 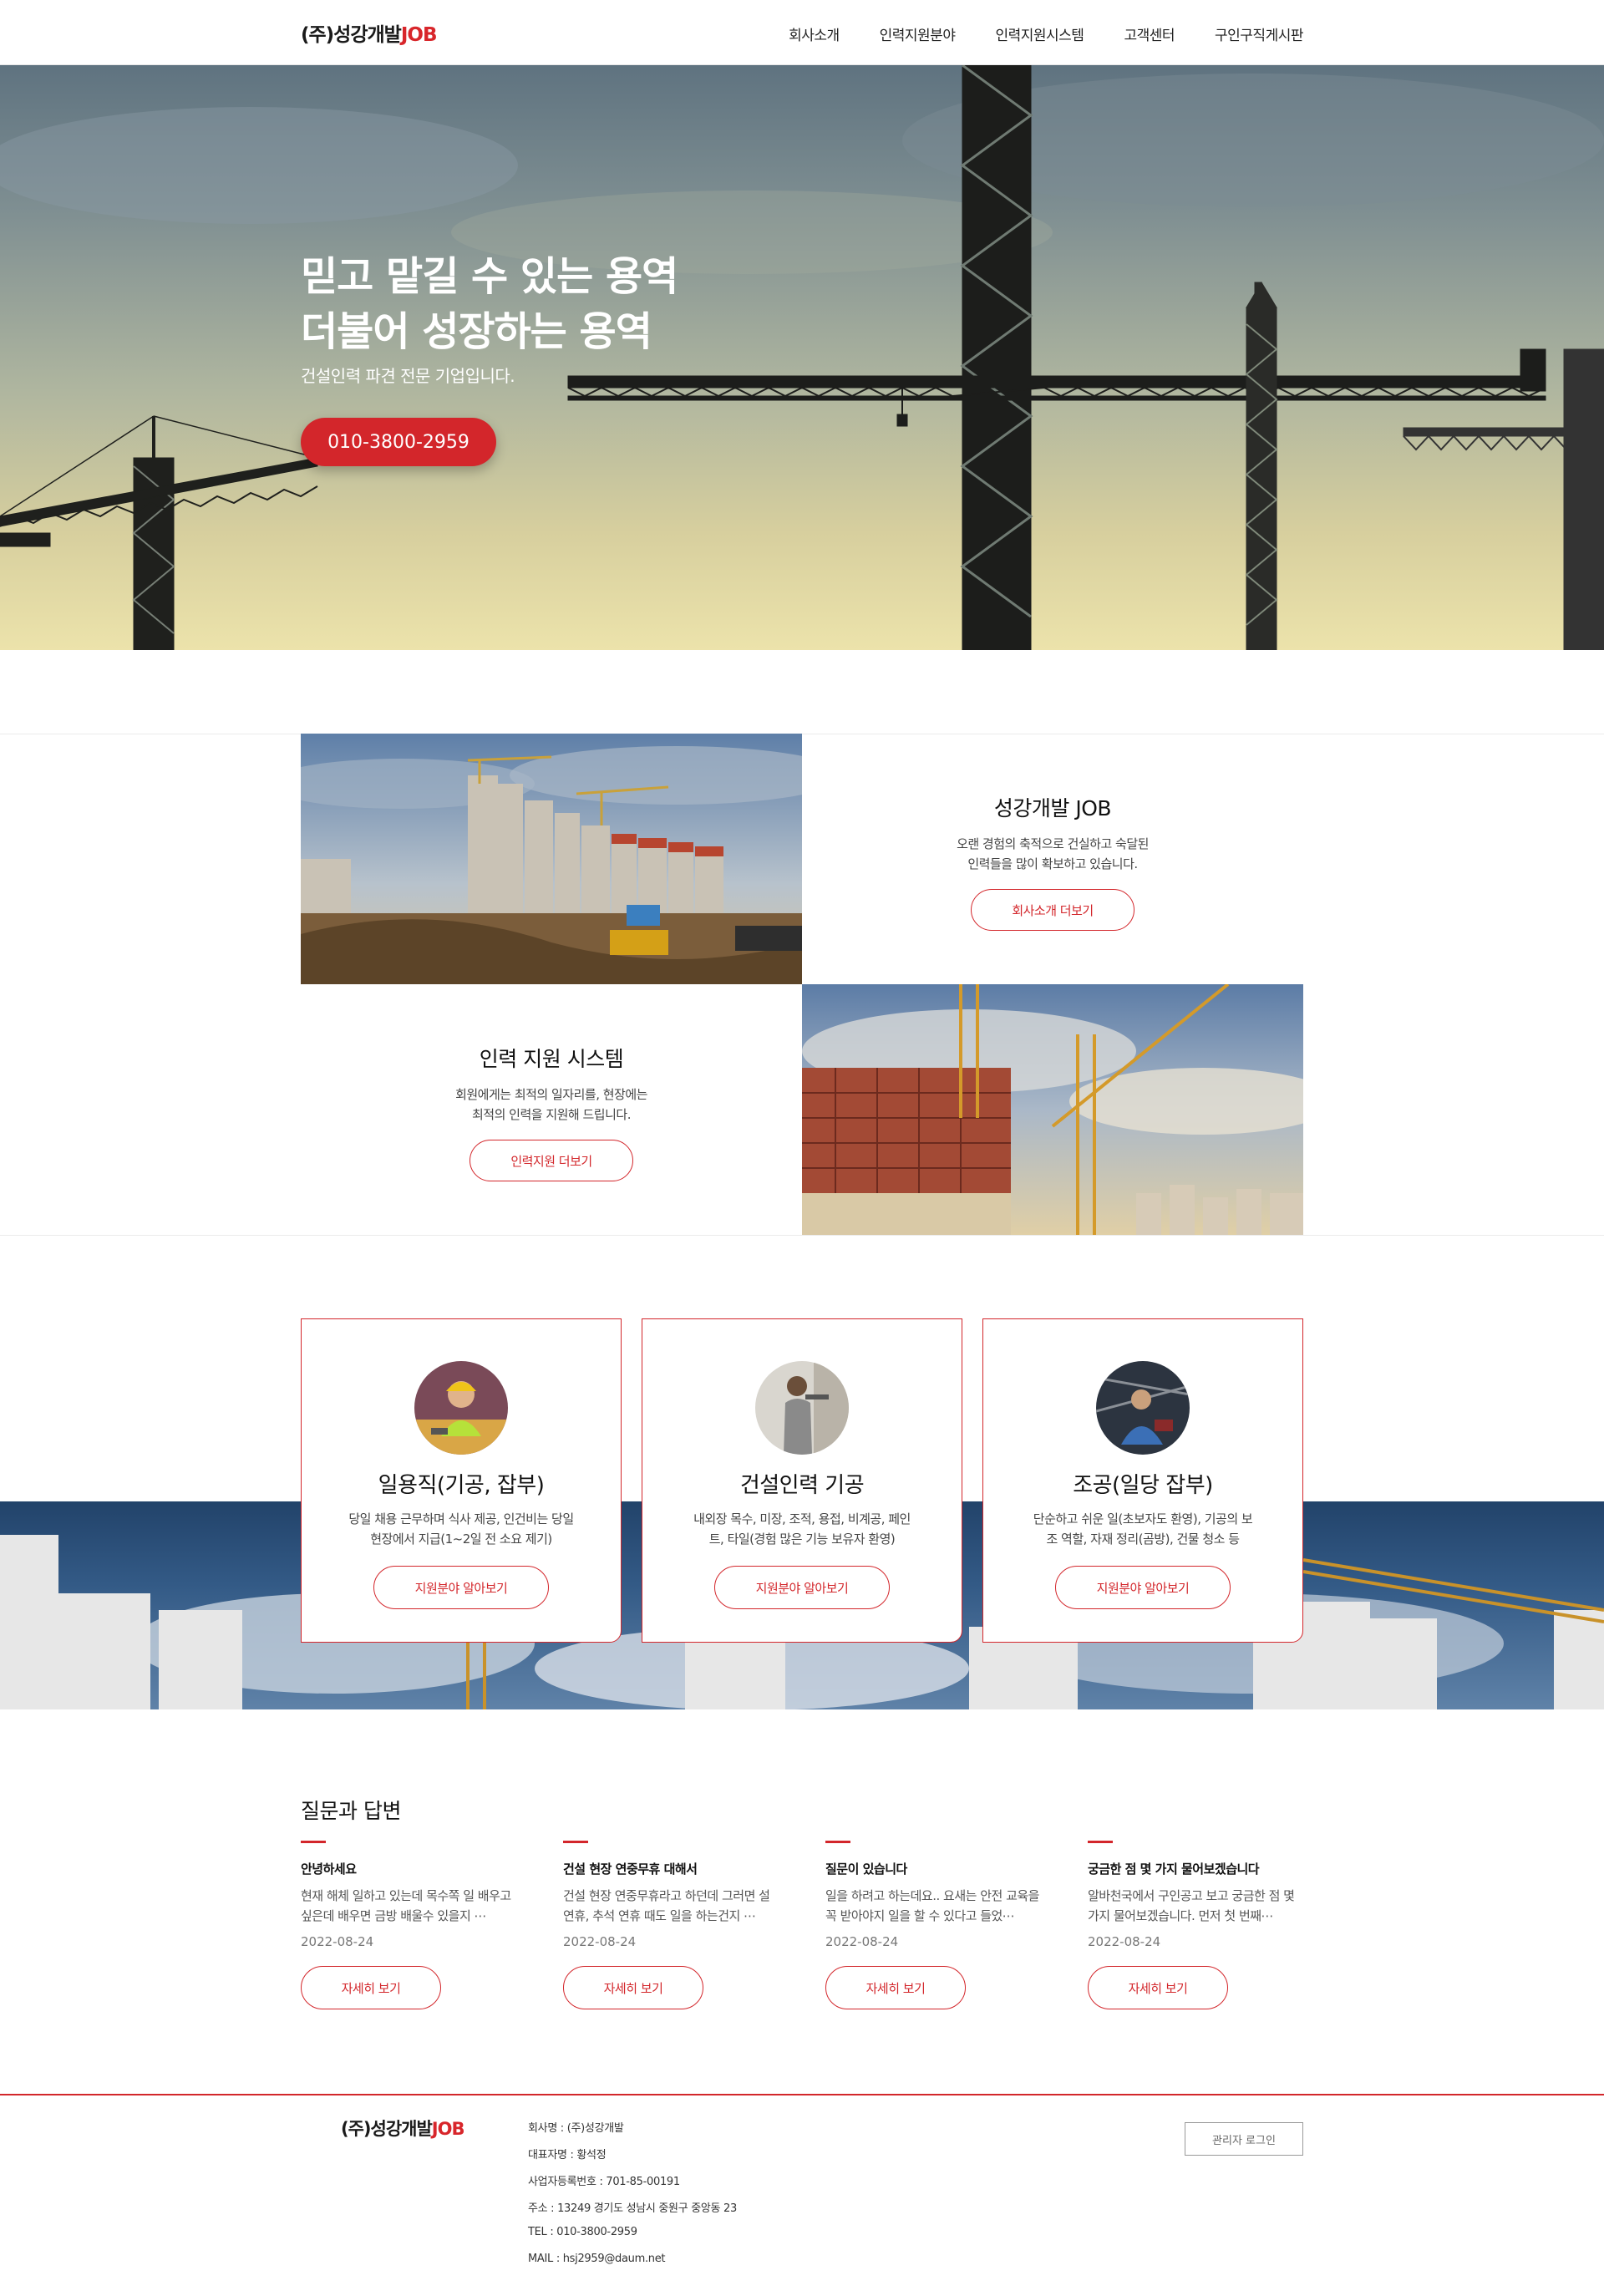 I want to click on admin-login-button: 관리자 로그인, so click(x=1244, y=2139).